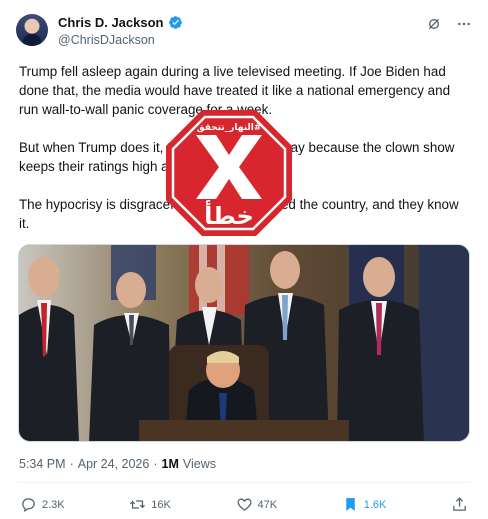 This screenshot has width=488, height=519. I want to click on views-label: Views, so click(199, 464).